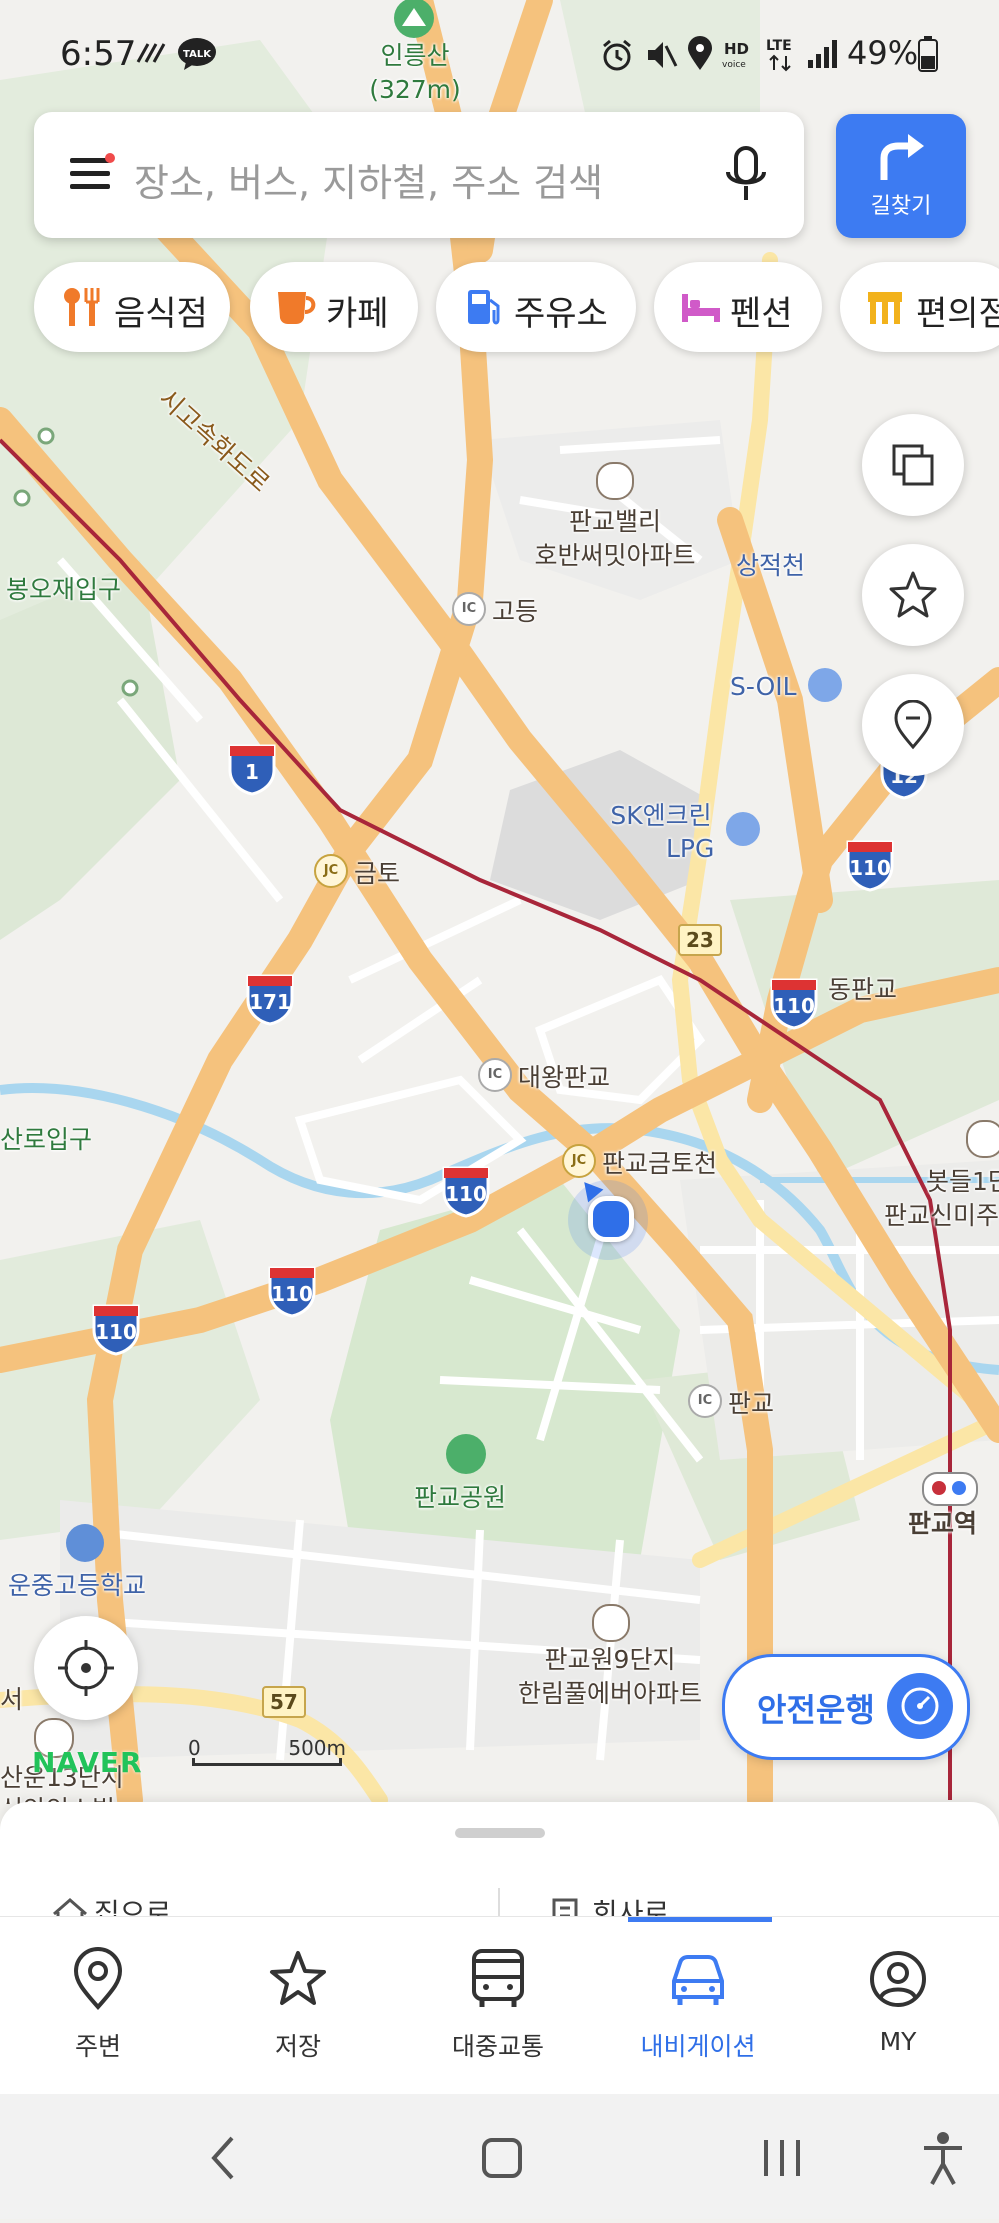 The height and width of the screenshot is (2223, 999). I want to click on speedometer-icon, so click(920, 1706).